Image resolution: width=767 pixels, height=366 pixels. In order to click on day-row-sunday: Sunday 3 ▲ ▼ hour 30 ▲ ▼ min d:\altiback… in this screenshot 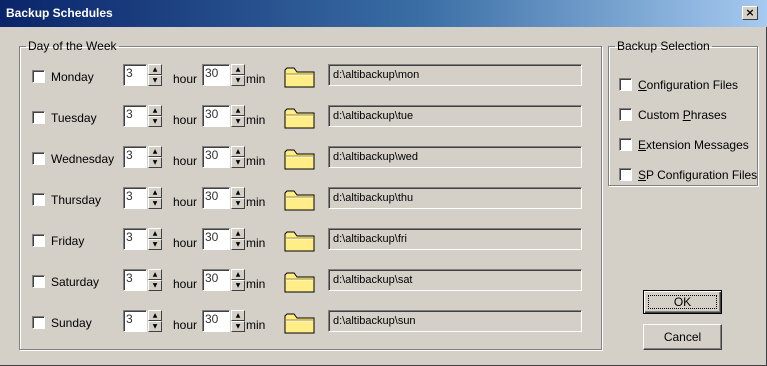, I will do `click(311, 323)`.